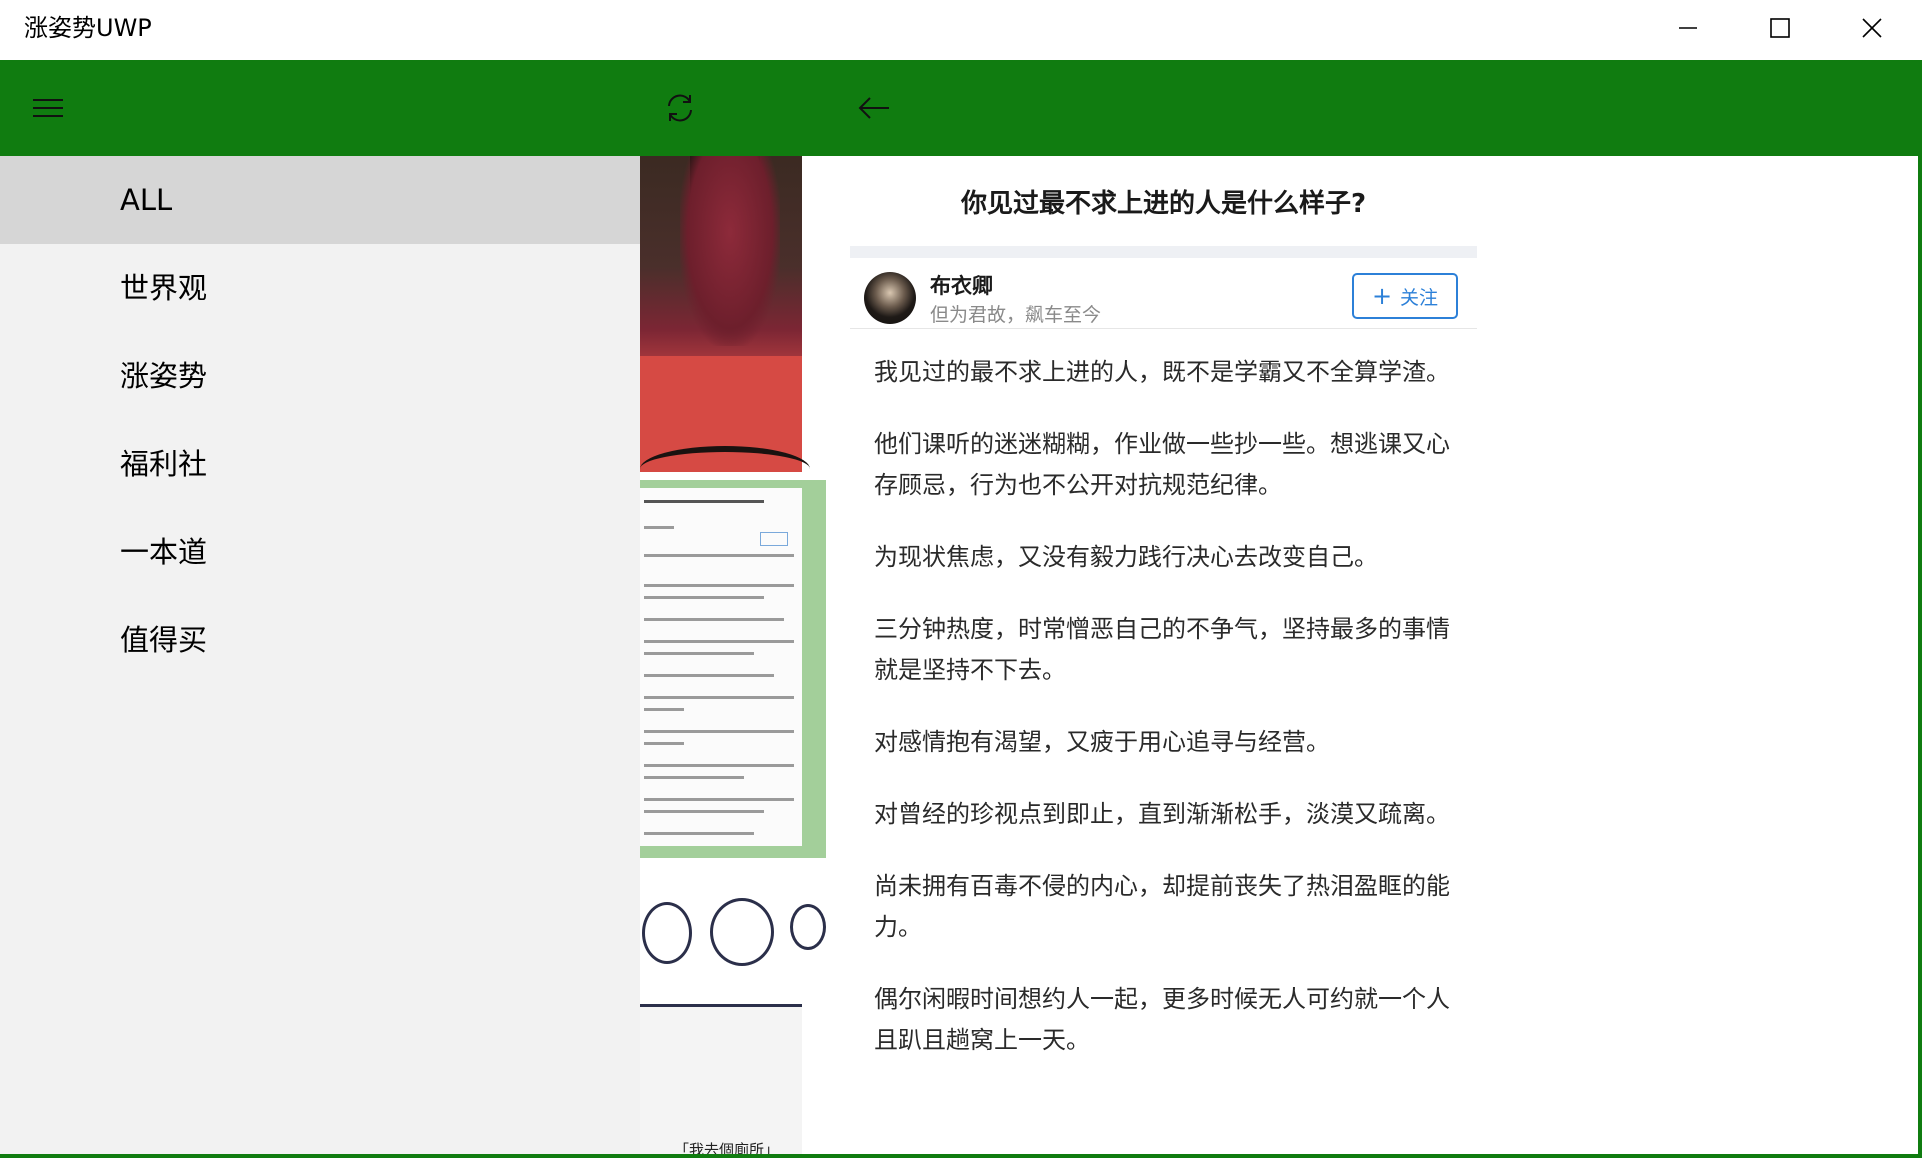 The height and width of the screenshot is (1158, 1922). Describe the element at coordinates (88, 28) in the screenshot. I see `app-title: 涨姿势UWP` at that location.